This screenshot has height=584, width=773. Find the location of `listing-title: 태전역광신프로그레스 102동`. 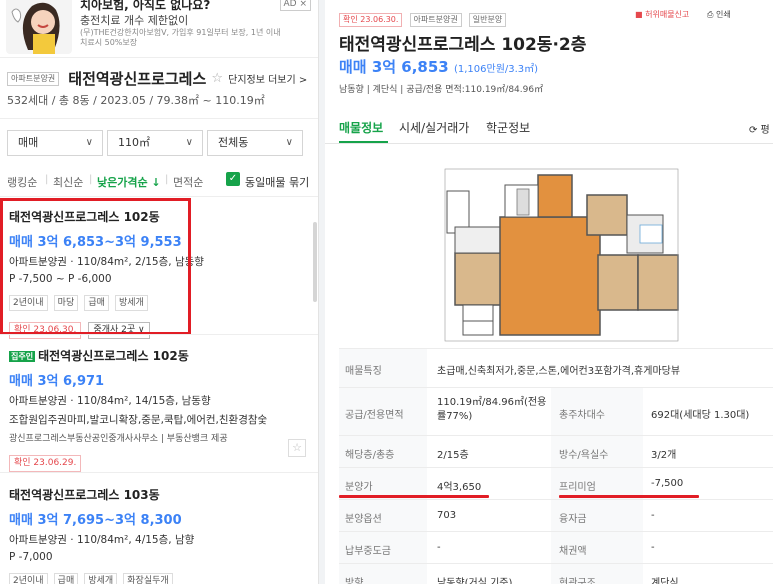

listing-title: 태전역광신프로그레스 102동 is located at coordinates (163, 216).